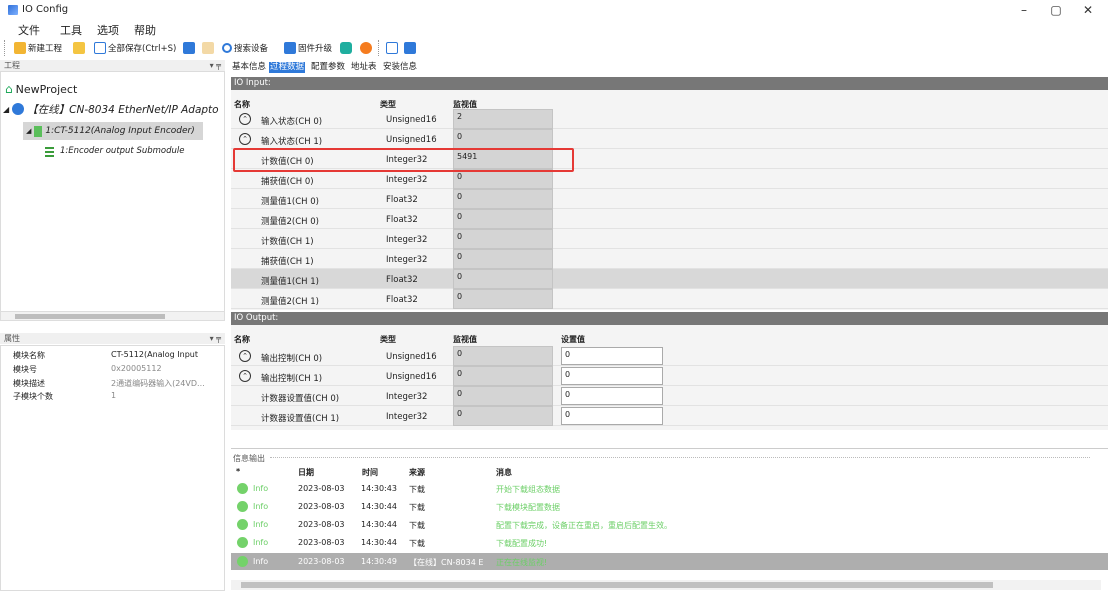 The width and height of the screenshot is (1108, 591). What do you see at coordinates (261, 524) in the screenshot?
I see `log-level: Info` at bounding box center [261, 524].